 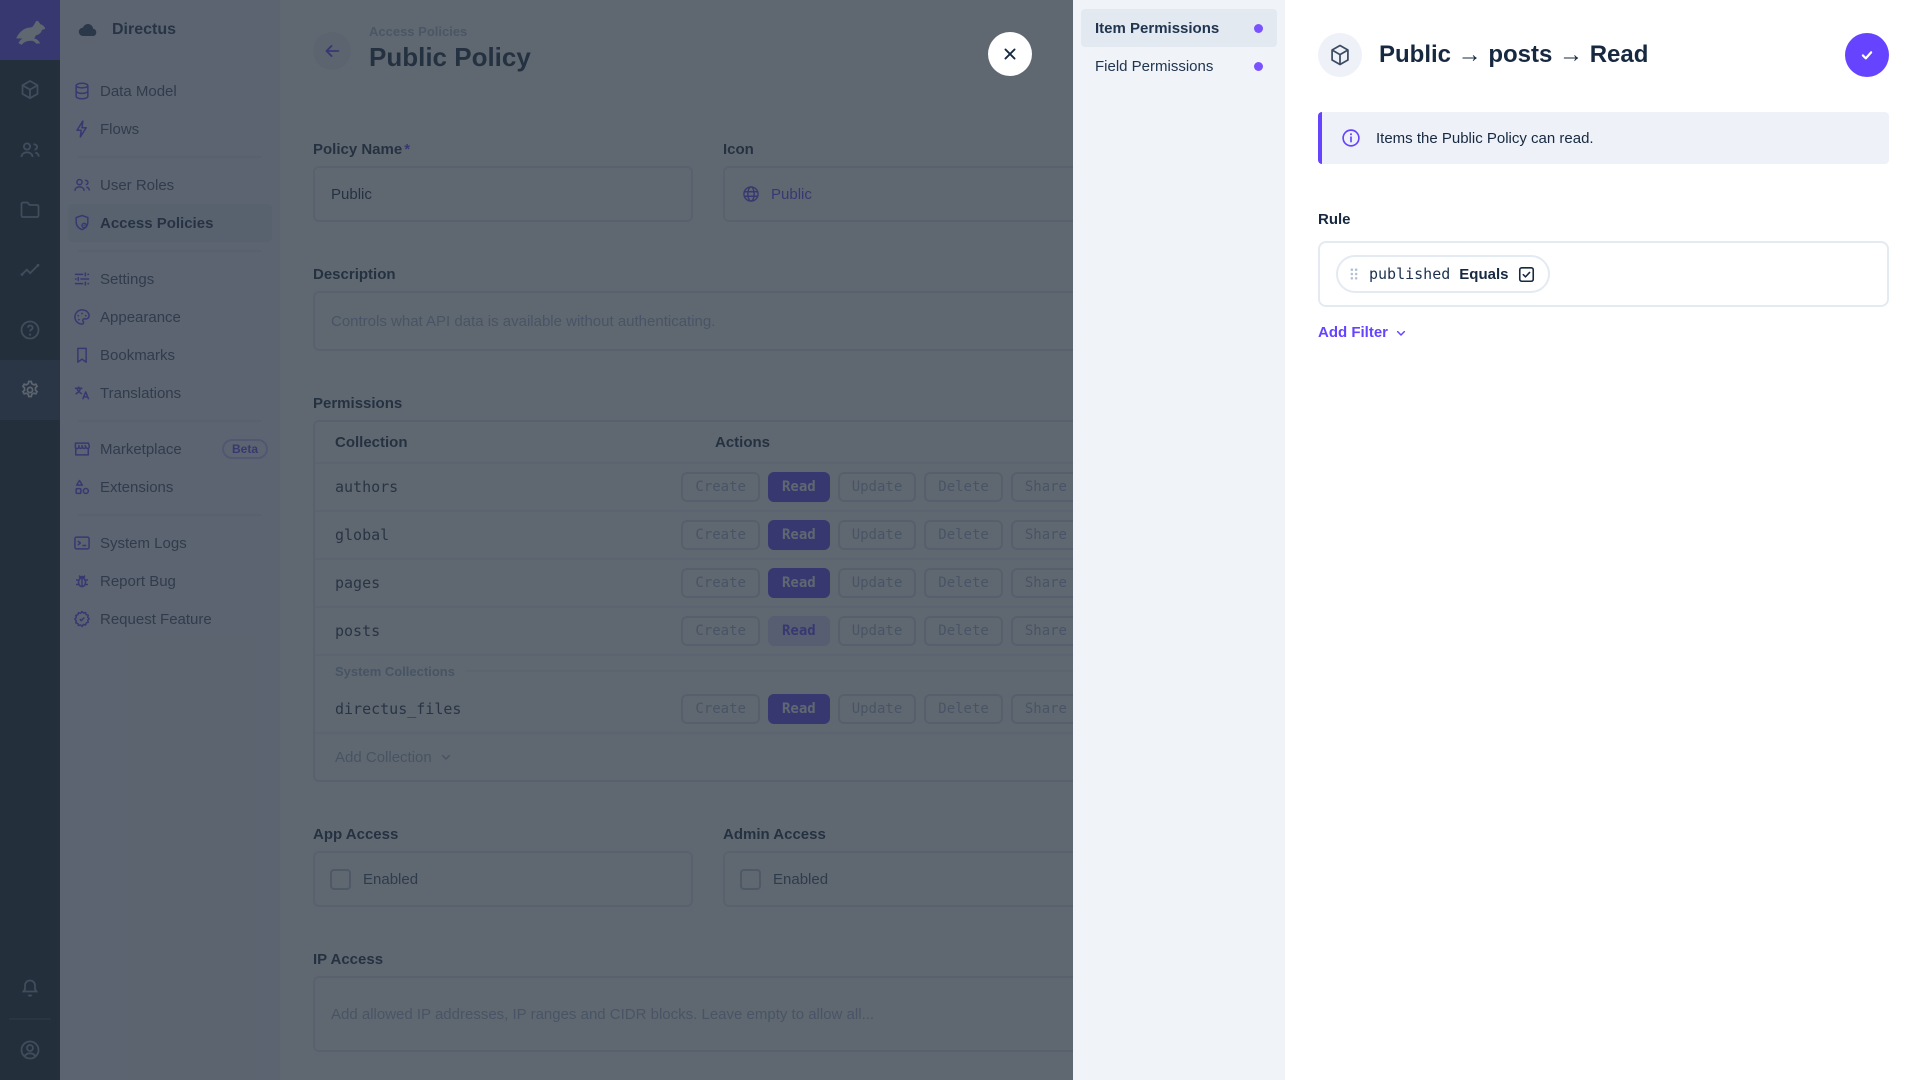 I want to click on check-icon, so click(x=1867, y=55).